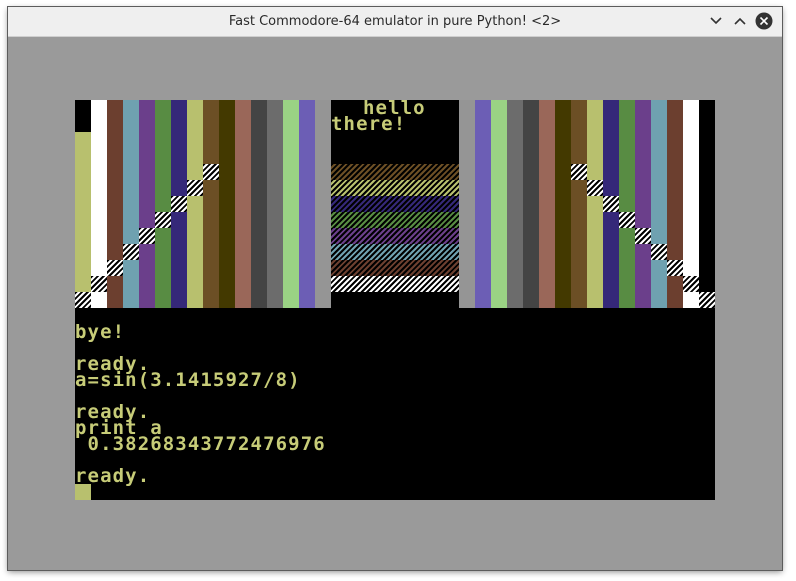 The image size is (796, 581). Describe the element at coordinates (395, 284) in the screenshot. I see `stripe-band-white` at that location.